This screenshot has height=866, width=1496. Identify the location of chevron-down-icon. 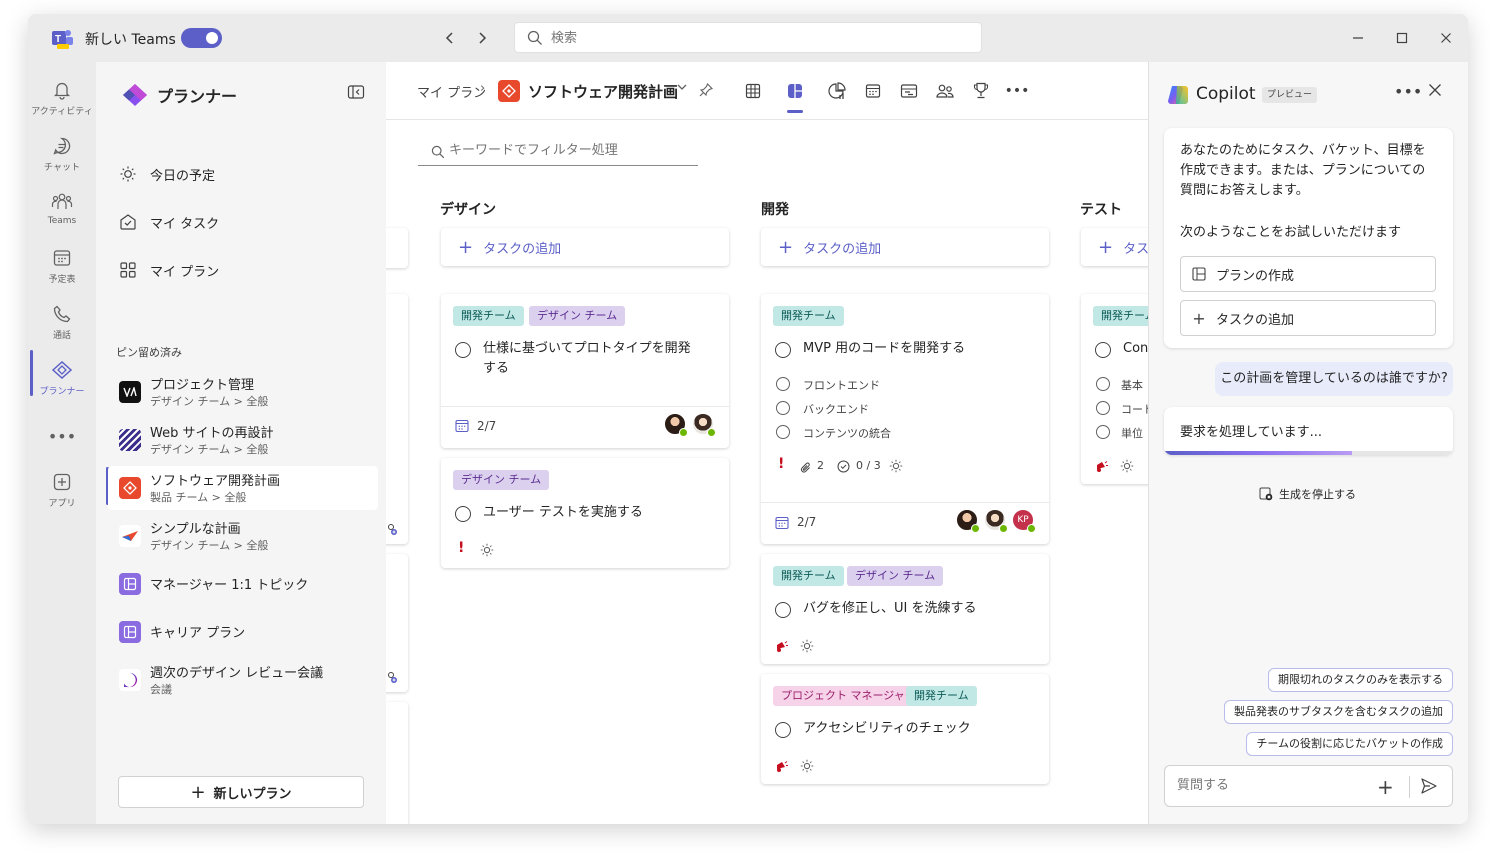
(682, 88).